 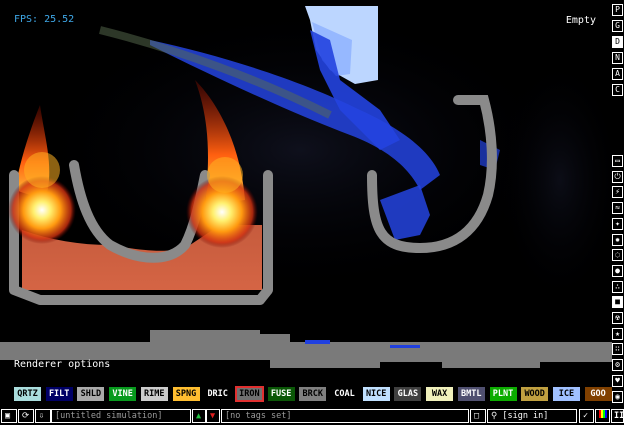 I want to click on menu-button-a: A, so click(x=617, y=74).